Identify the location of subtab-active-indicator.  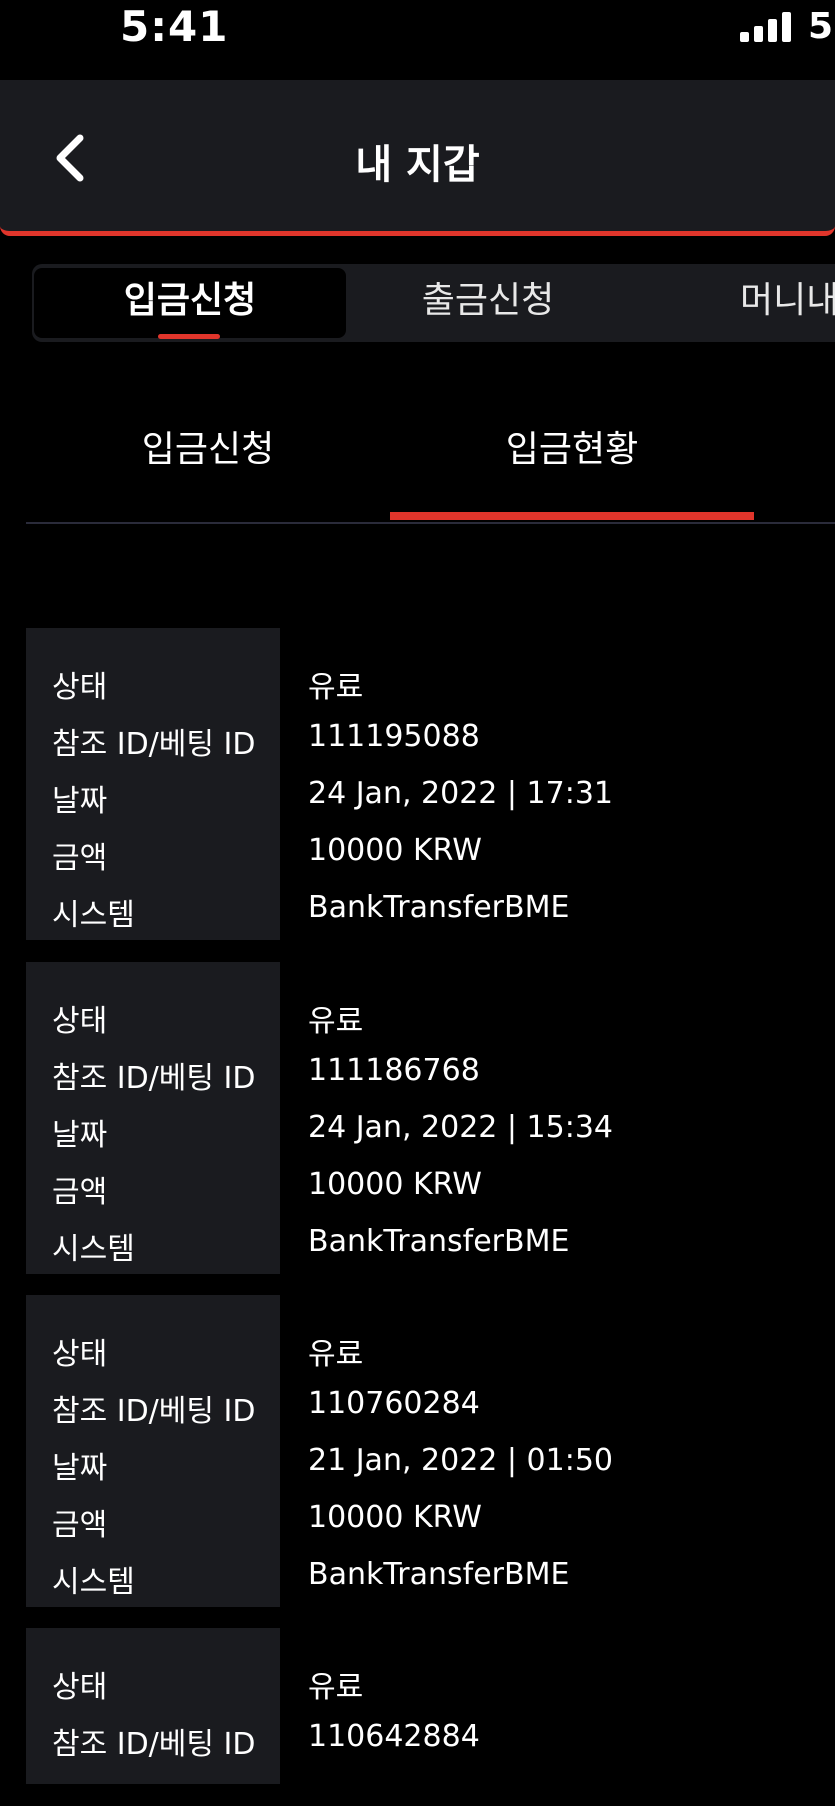
(572, 516).